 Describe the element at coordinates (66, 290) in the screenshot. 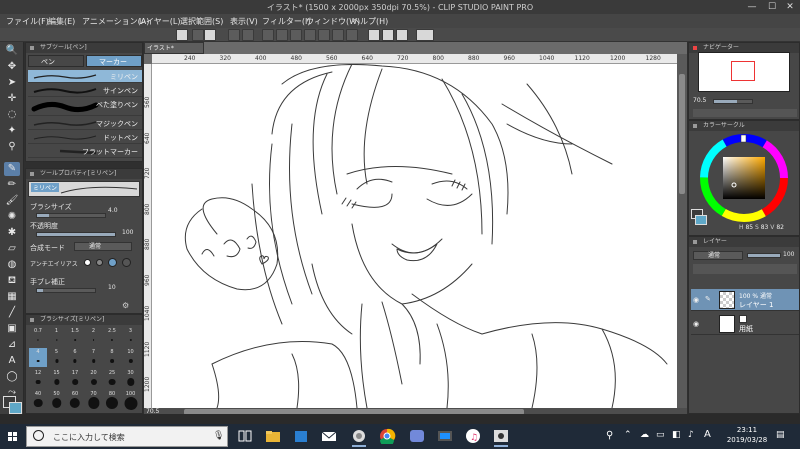

I see `stabilize-slider` at that location.